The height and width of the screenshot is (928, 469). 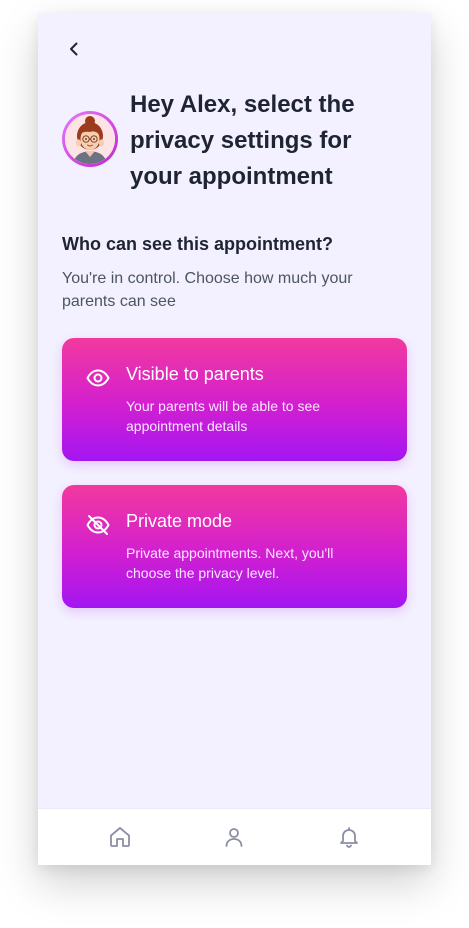 What do you see at coordinates (98, 378) in the screenshot?
I see `eye-icon` at bounding box center [98, 378].